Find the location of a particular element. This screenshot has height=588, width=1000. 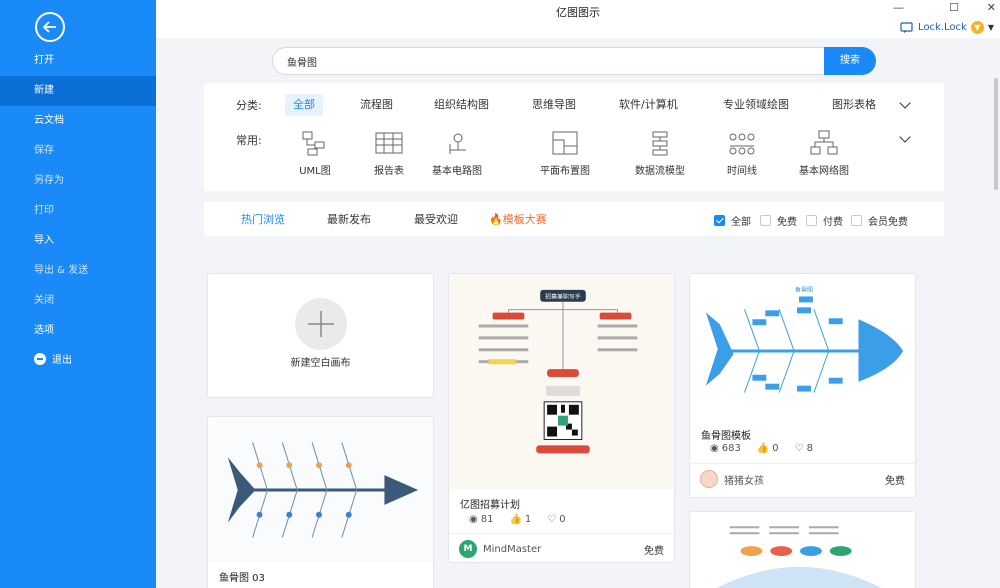

tab-popular: 最受欢迎 is located at coordinates (436, 219).